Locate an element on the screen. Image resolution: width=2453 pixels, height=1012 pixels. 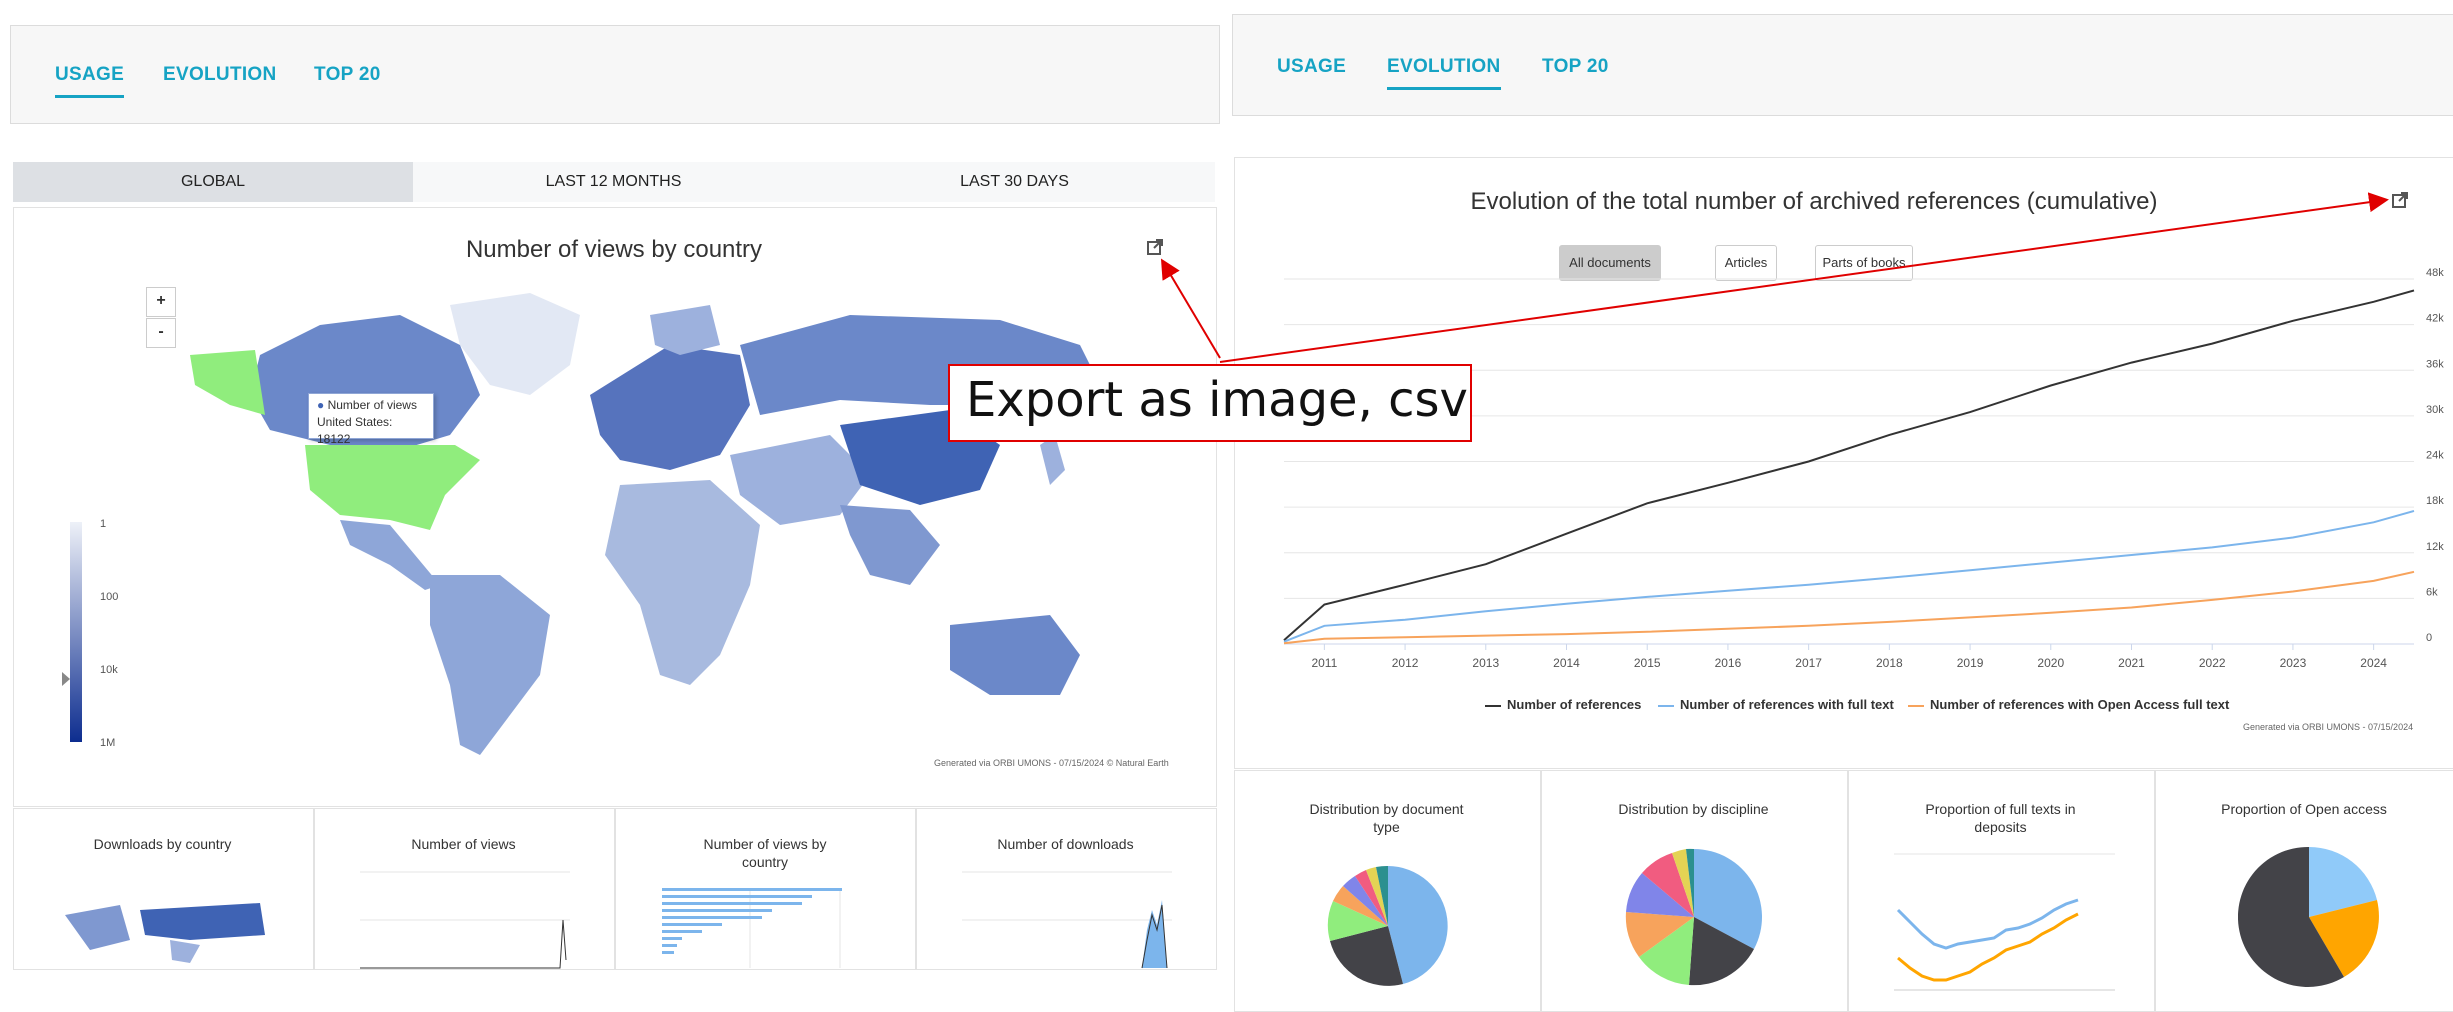
callout-text: Export as image, csv is located at coordinates (1217, 400).